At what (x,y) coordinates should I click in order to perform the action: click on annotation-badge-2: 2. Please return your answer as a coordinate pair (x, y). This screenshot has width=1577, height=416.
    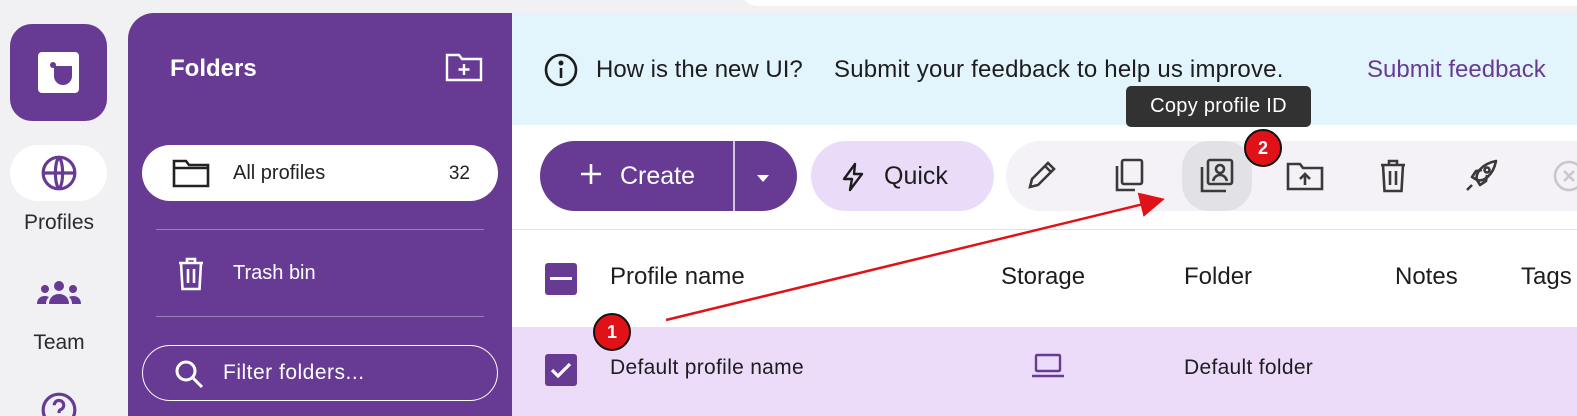
    Looking at the image, I should click on (1263, 148).